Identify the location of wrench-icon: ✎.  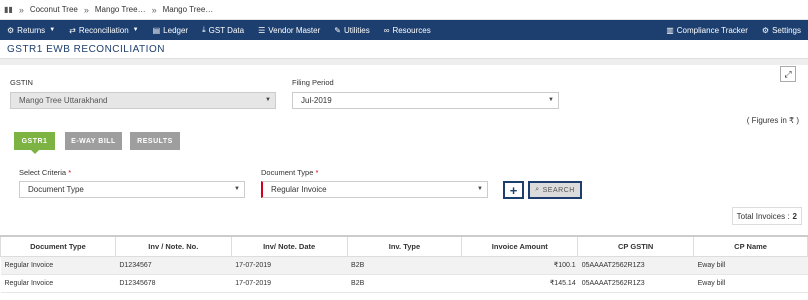
(337, 30).